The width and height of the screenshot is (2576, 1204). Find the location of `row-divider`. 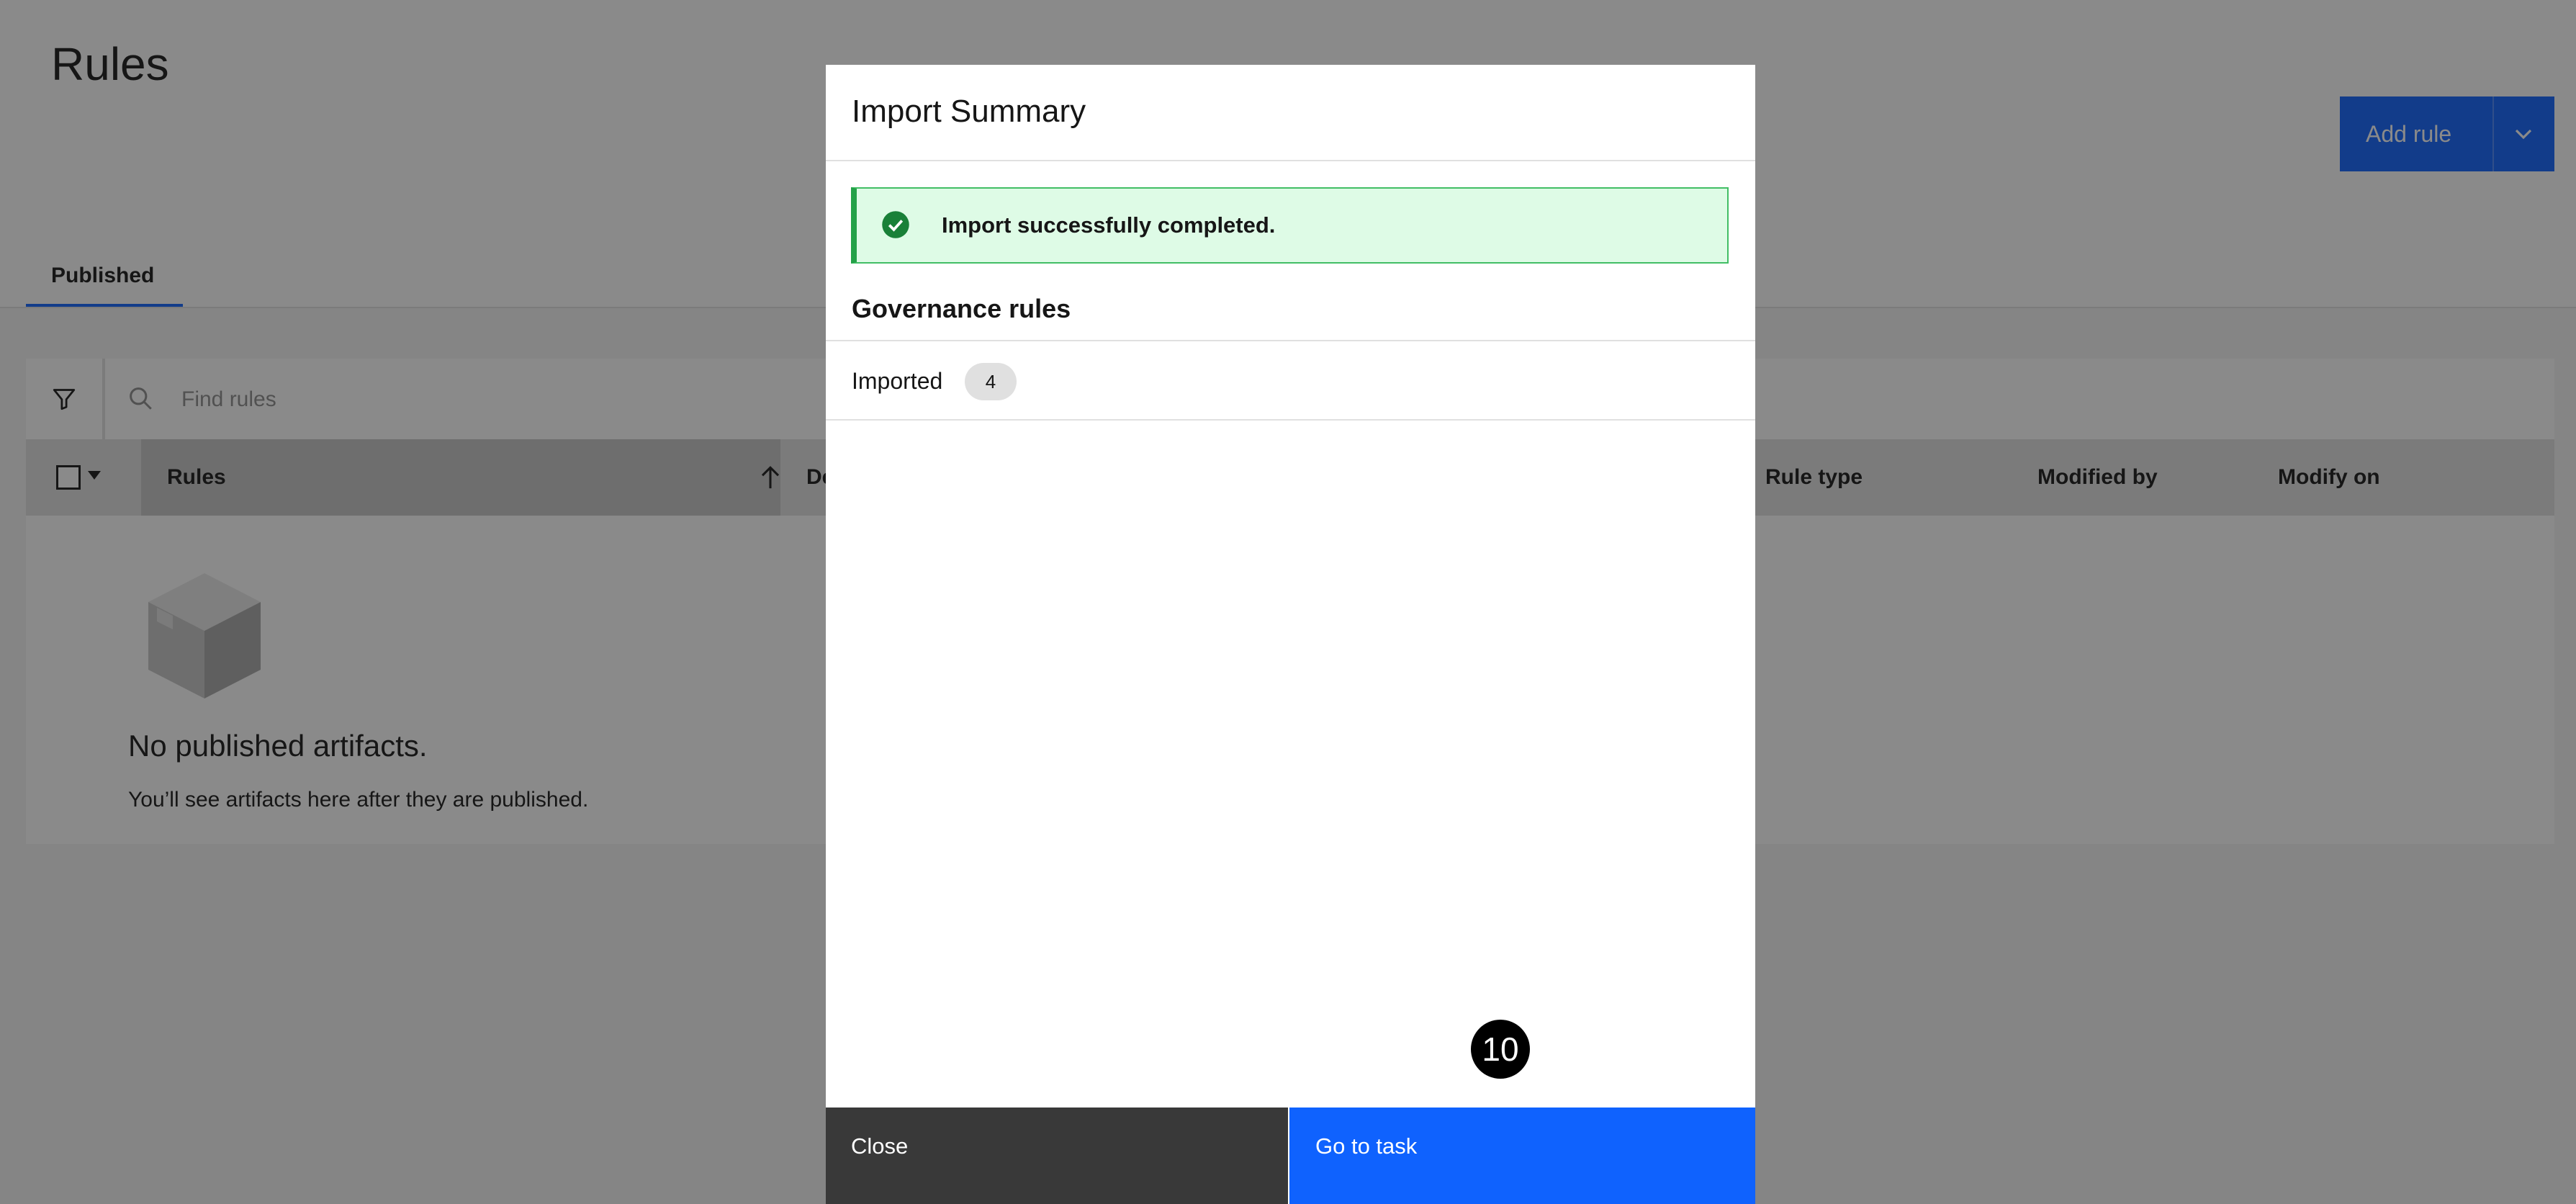

row-divider is located at coordinates (1290, 420).